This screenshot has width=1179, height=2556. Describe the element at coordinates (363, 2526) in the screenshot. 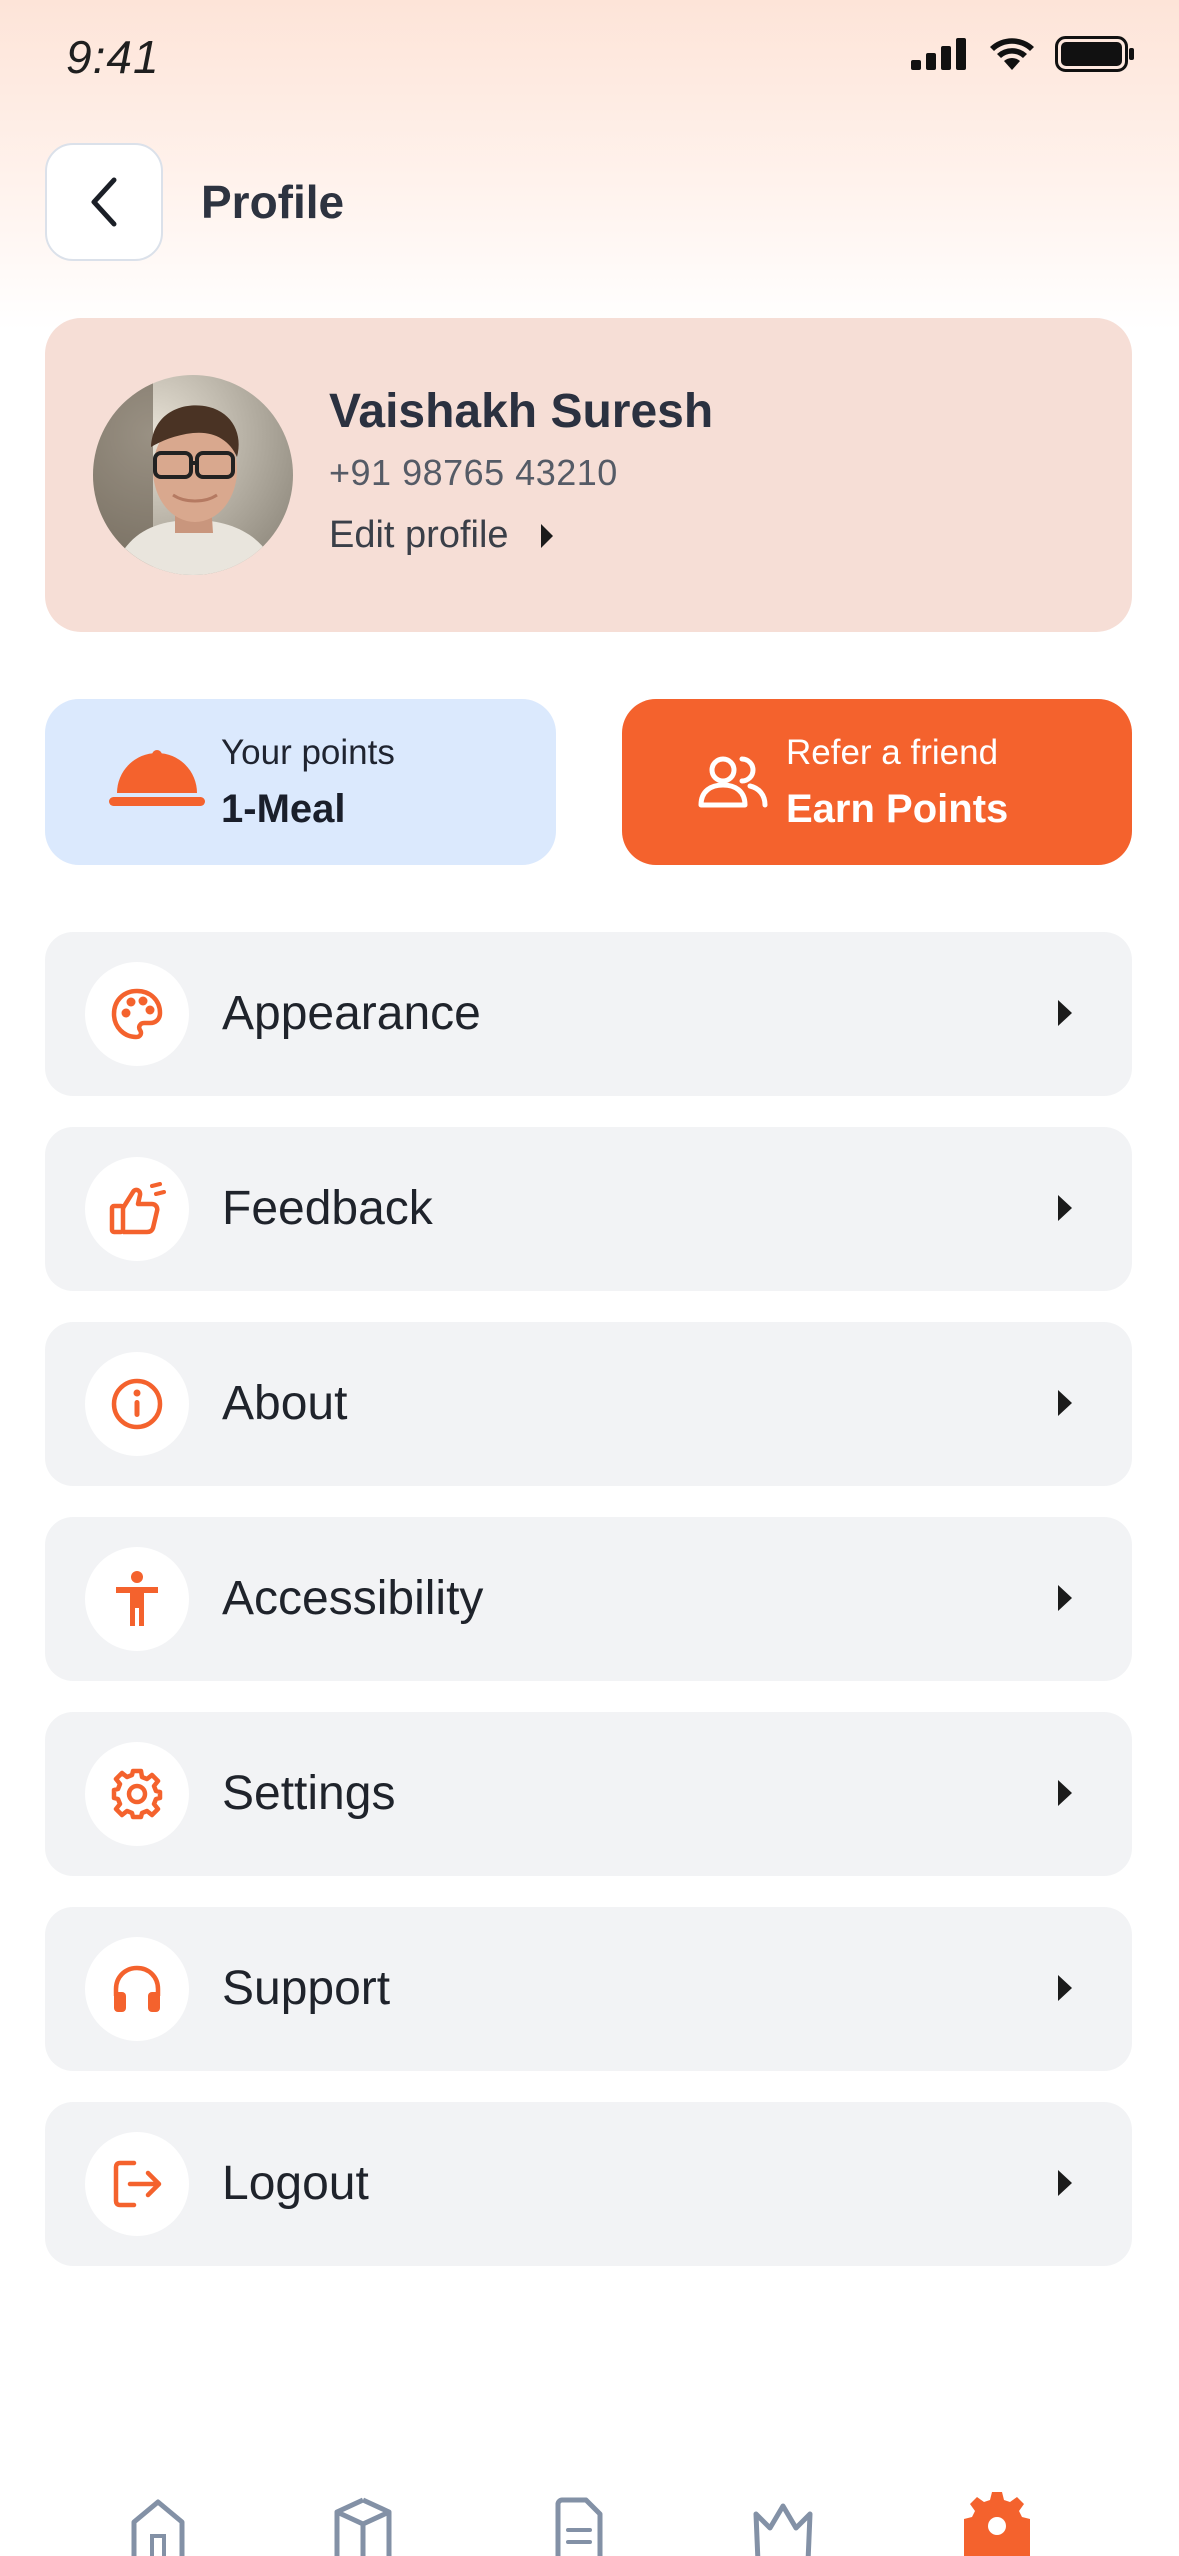

I see `box-icon` at that location.